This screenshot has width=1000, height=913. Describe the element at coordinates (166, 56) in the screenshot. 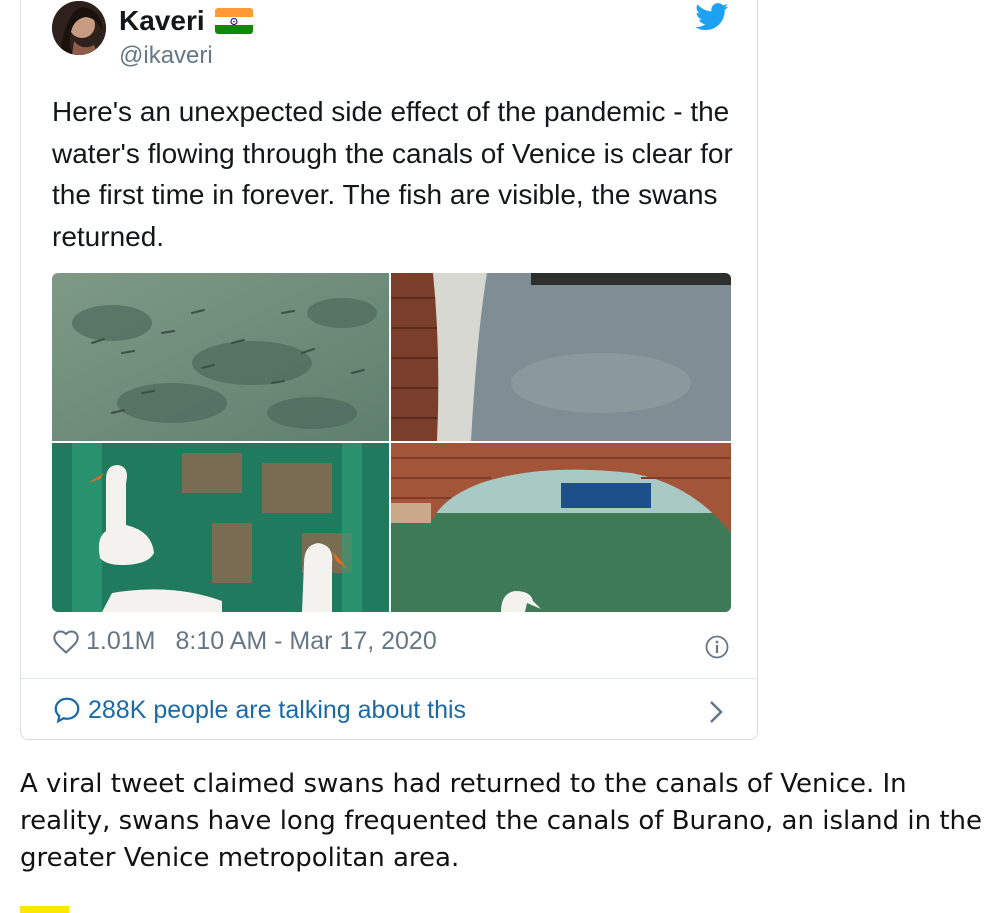

I see `author-handle: @ikaveri` at that location.